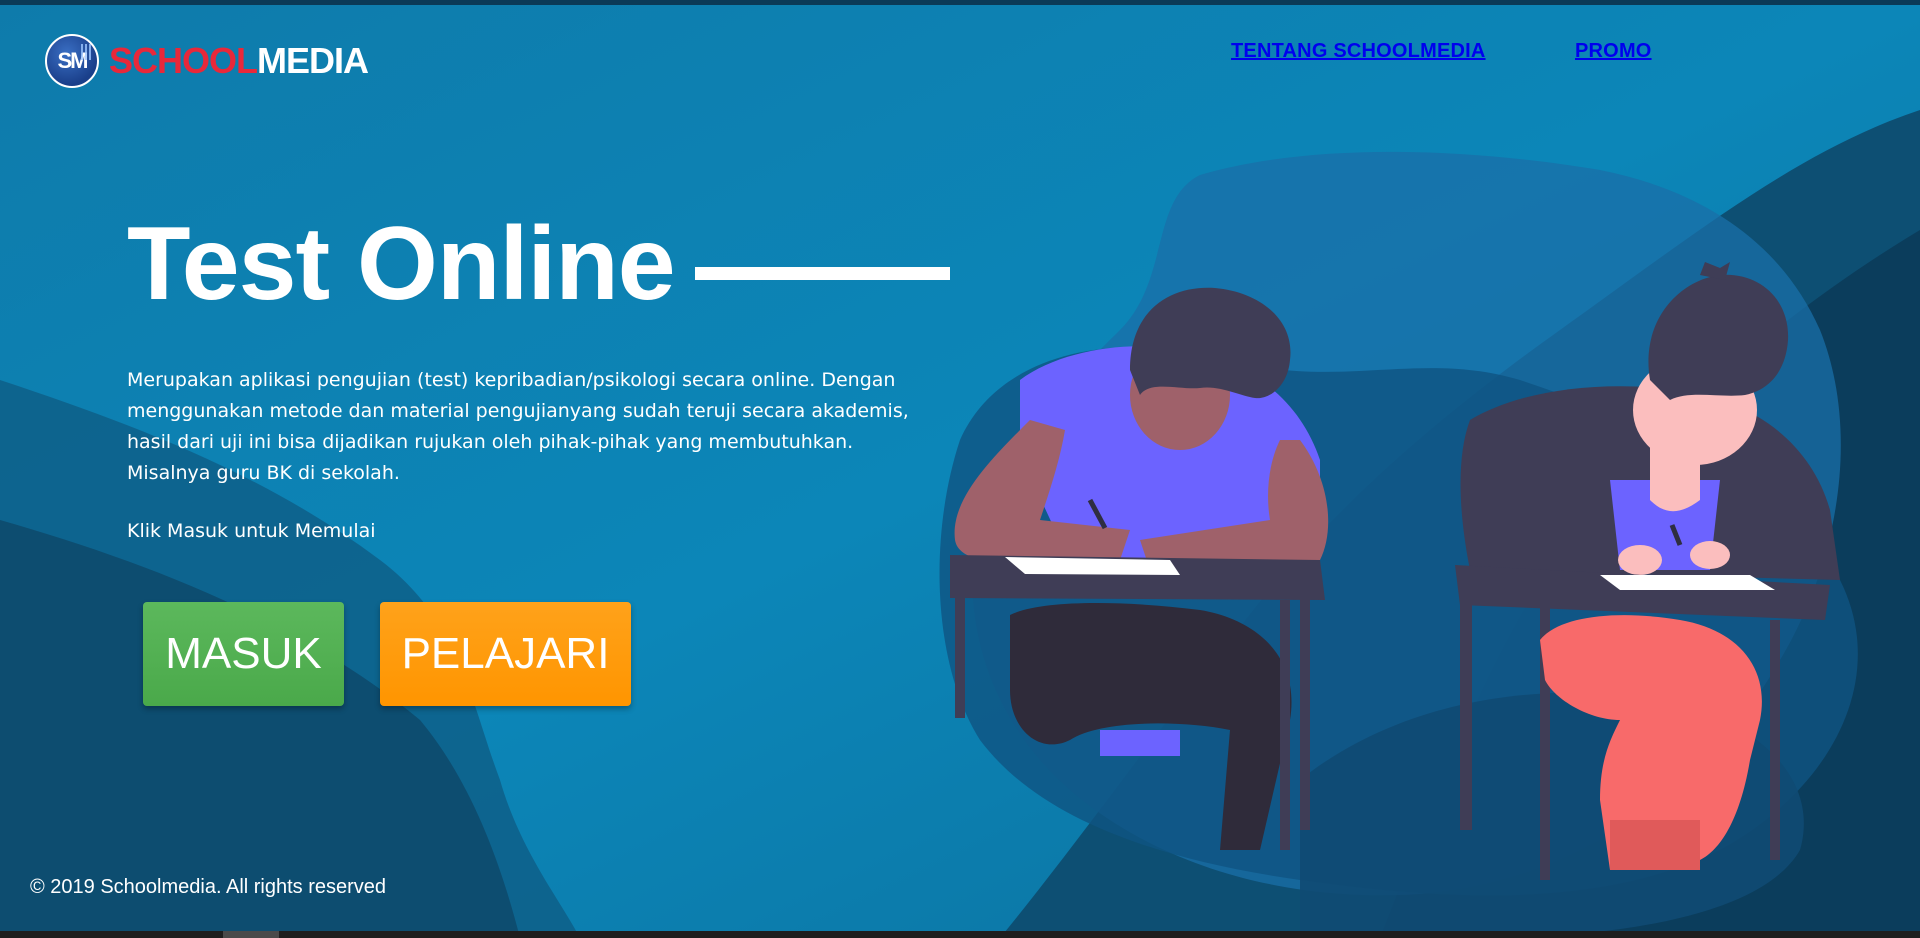  What do you see at coordinates (505, 654) in the screenshot?
I see `learn-more-button: PELAJARI` at bounding box center [505, 654].